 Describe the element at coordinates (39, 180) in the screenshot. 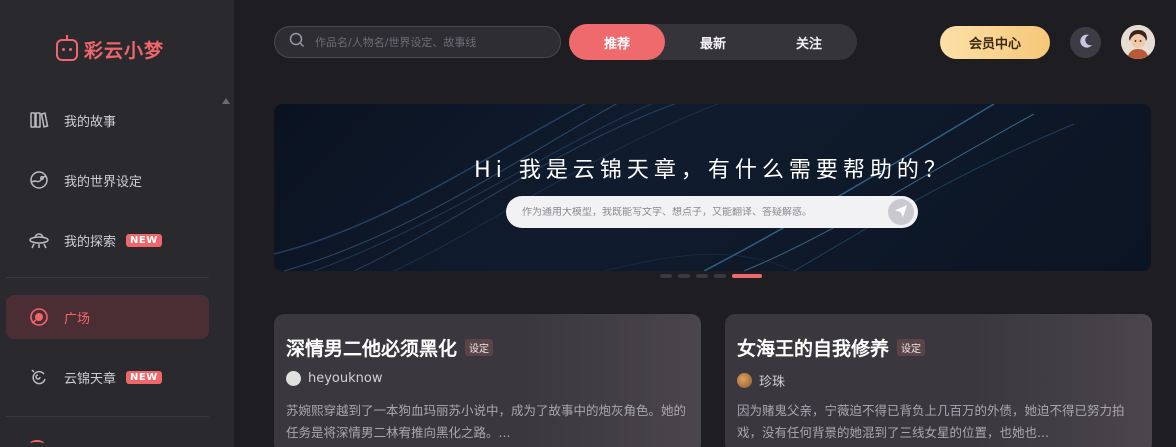

I see `globe-icon` at that location.